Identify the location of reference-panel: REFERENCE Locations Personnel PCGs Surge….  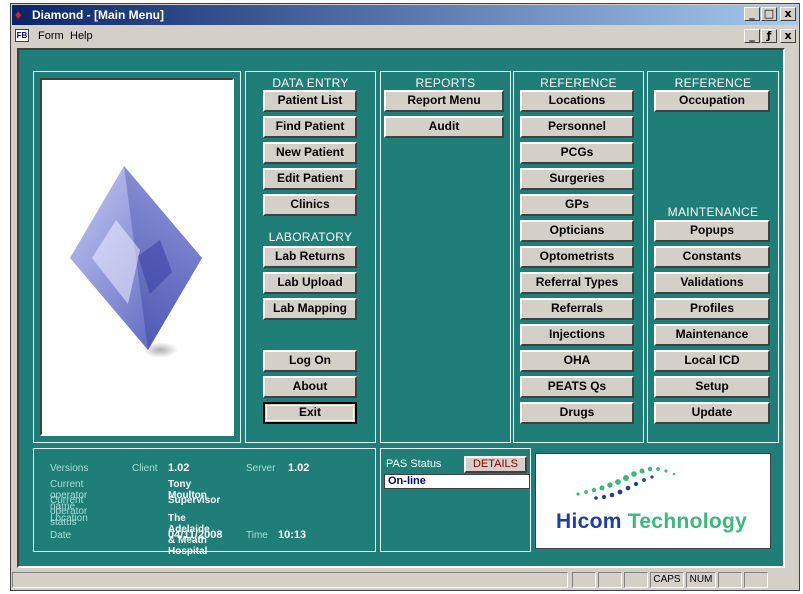
(578, 257).